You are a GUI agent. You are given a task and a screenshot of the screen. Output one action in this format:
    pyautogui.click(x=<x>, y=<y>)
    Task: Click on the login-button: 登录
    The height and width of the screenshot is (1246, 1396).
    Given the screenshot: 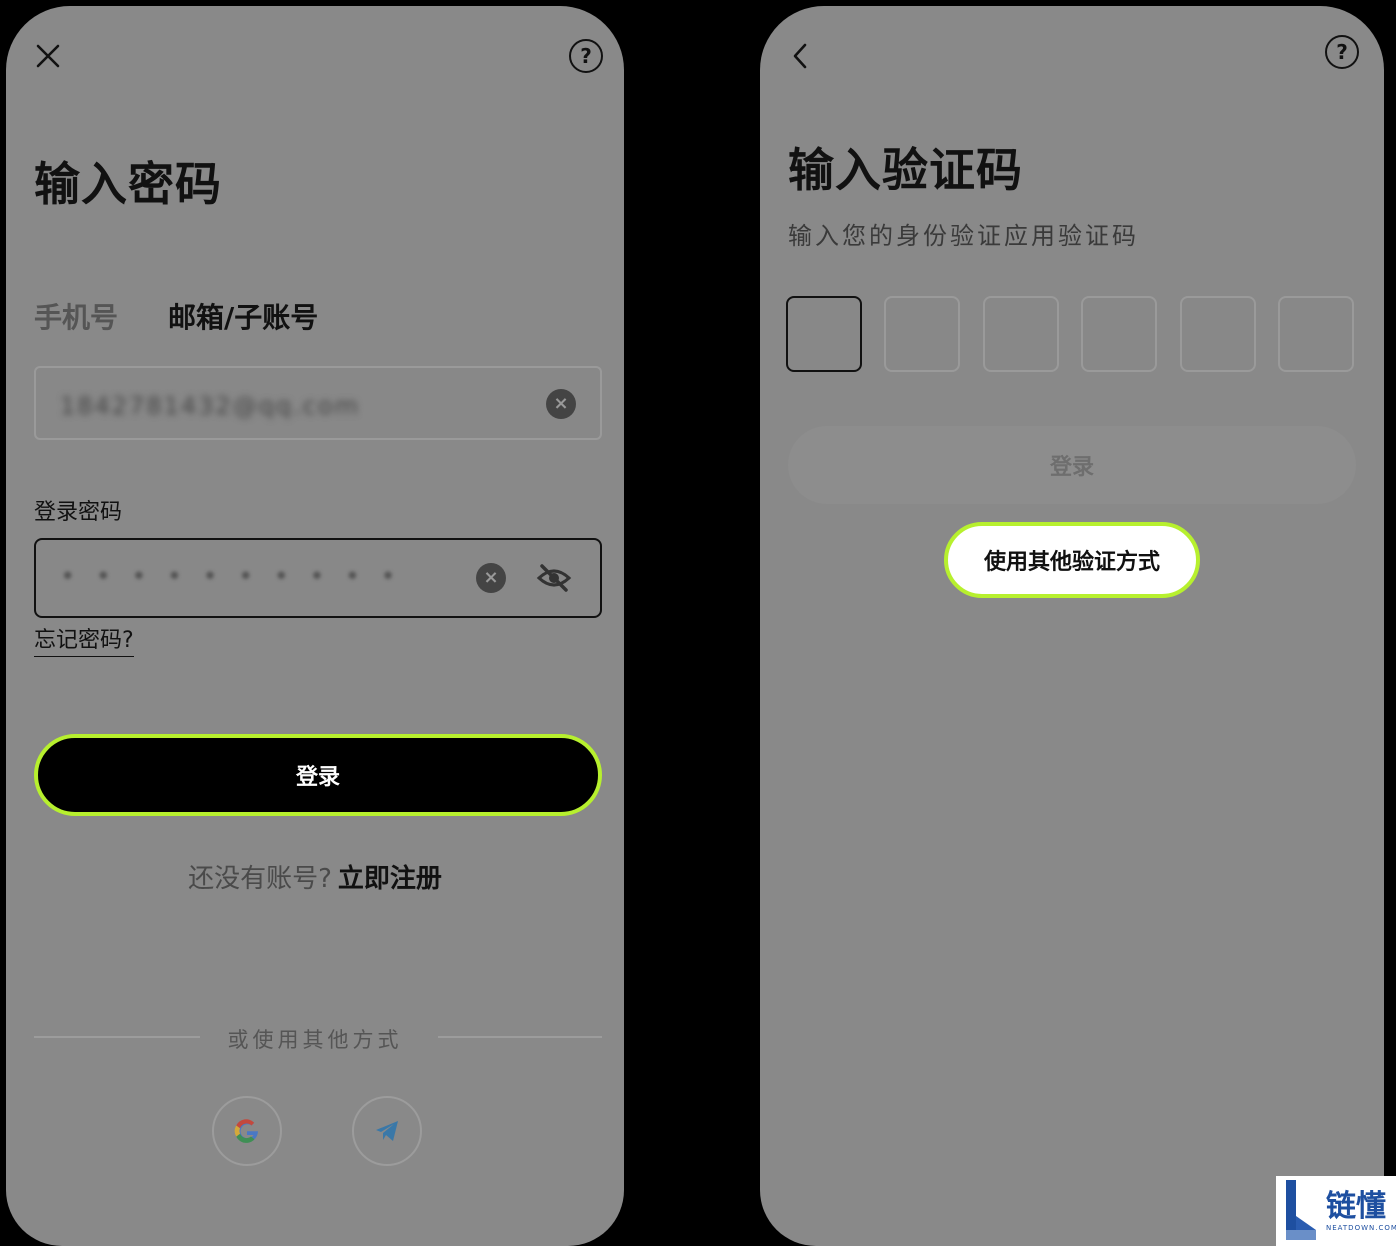 What is the action you would take?
    pyautogui.click(x=318, y=775)
    